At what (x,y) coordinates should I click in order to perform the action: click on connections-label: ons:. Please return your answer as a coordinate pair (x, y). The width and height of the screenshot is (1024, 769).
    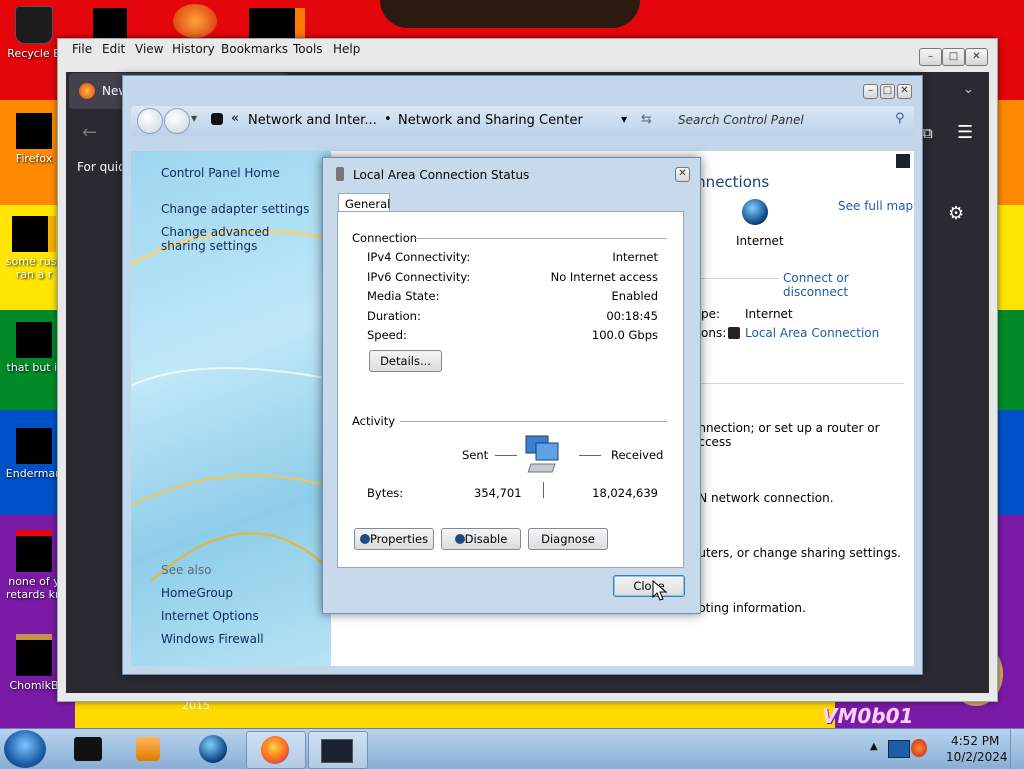
    Looking at the image, I should click on (714, 333).